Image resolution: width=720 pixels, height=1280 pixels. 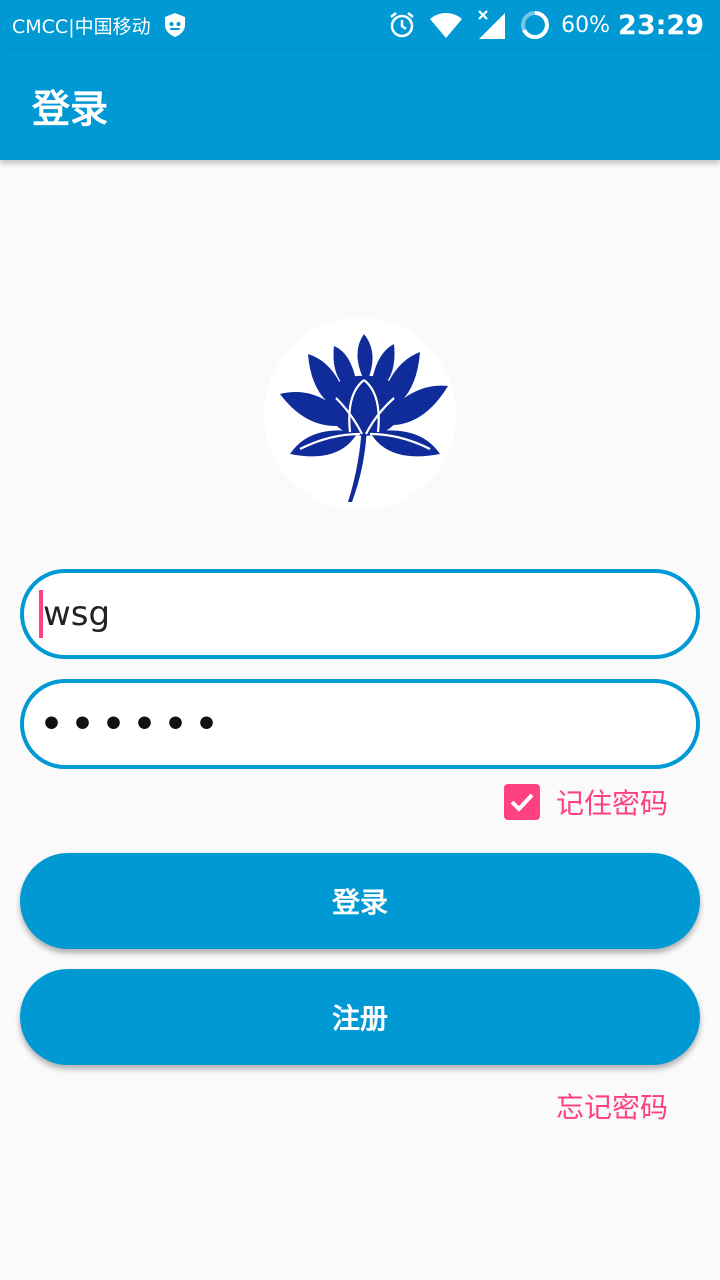 What do you see at coordinates (360, 105) in the screenshot?
I see `app-bar: 登录` at bounding box center [360, 105].